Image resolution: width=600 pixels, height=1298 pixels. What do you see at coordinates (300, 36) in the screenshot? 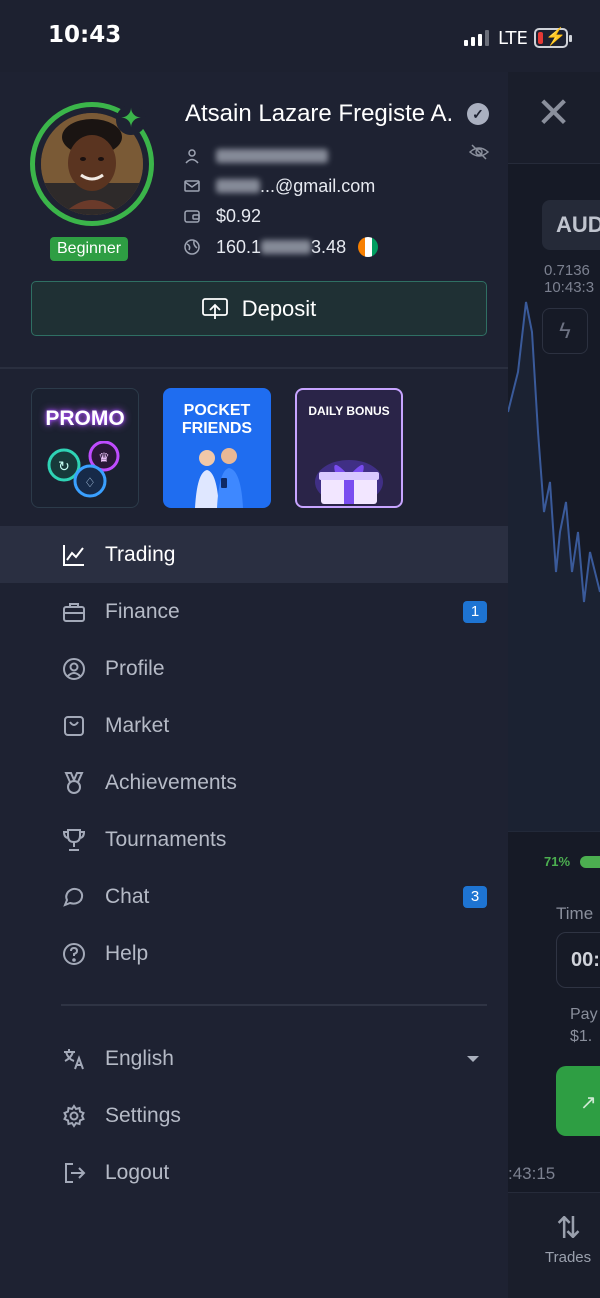
I see `status-bar: 10:43 LTE ⚡` at bounding box center [300, 36].